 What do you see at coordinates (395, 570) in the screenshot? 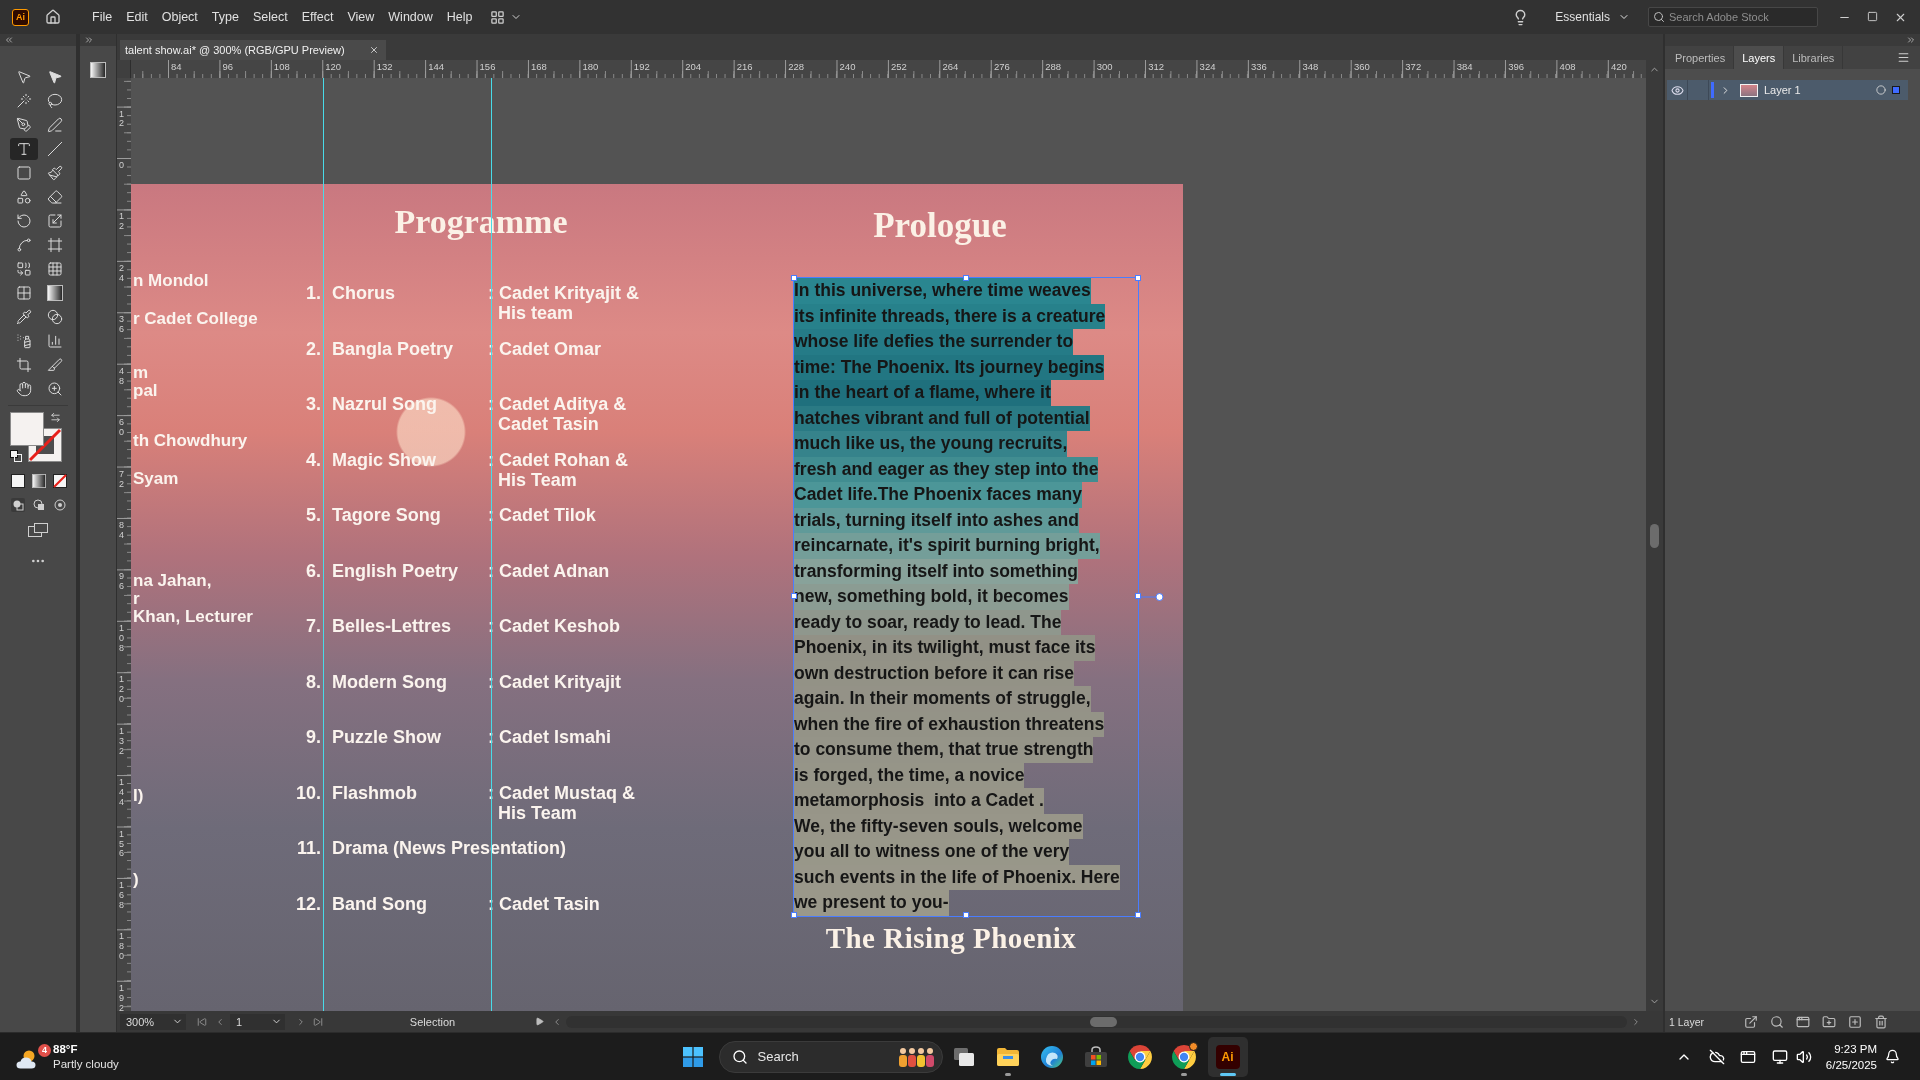
I see `programme-item-title: English Poetry` at bounding box center [395, 570].